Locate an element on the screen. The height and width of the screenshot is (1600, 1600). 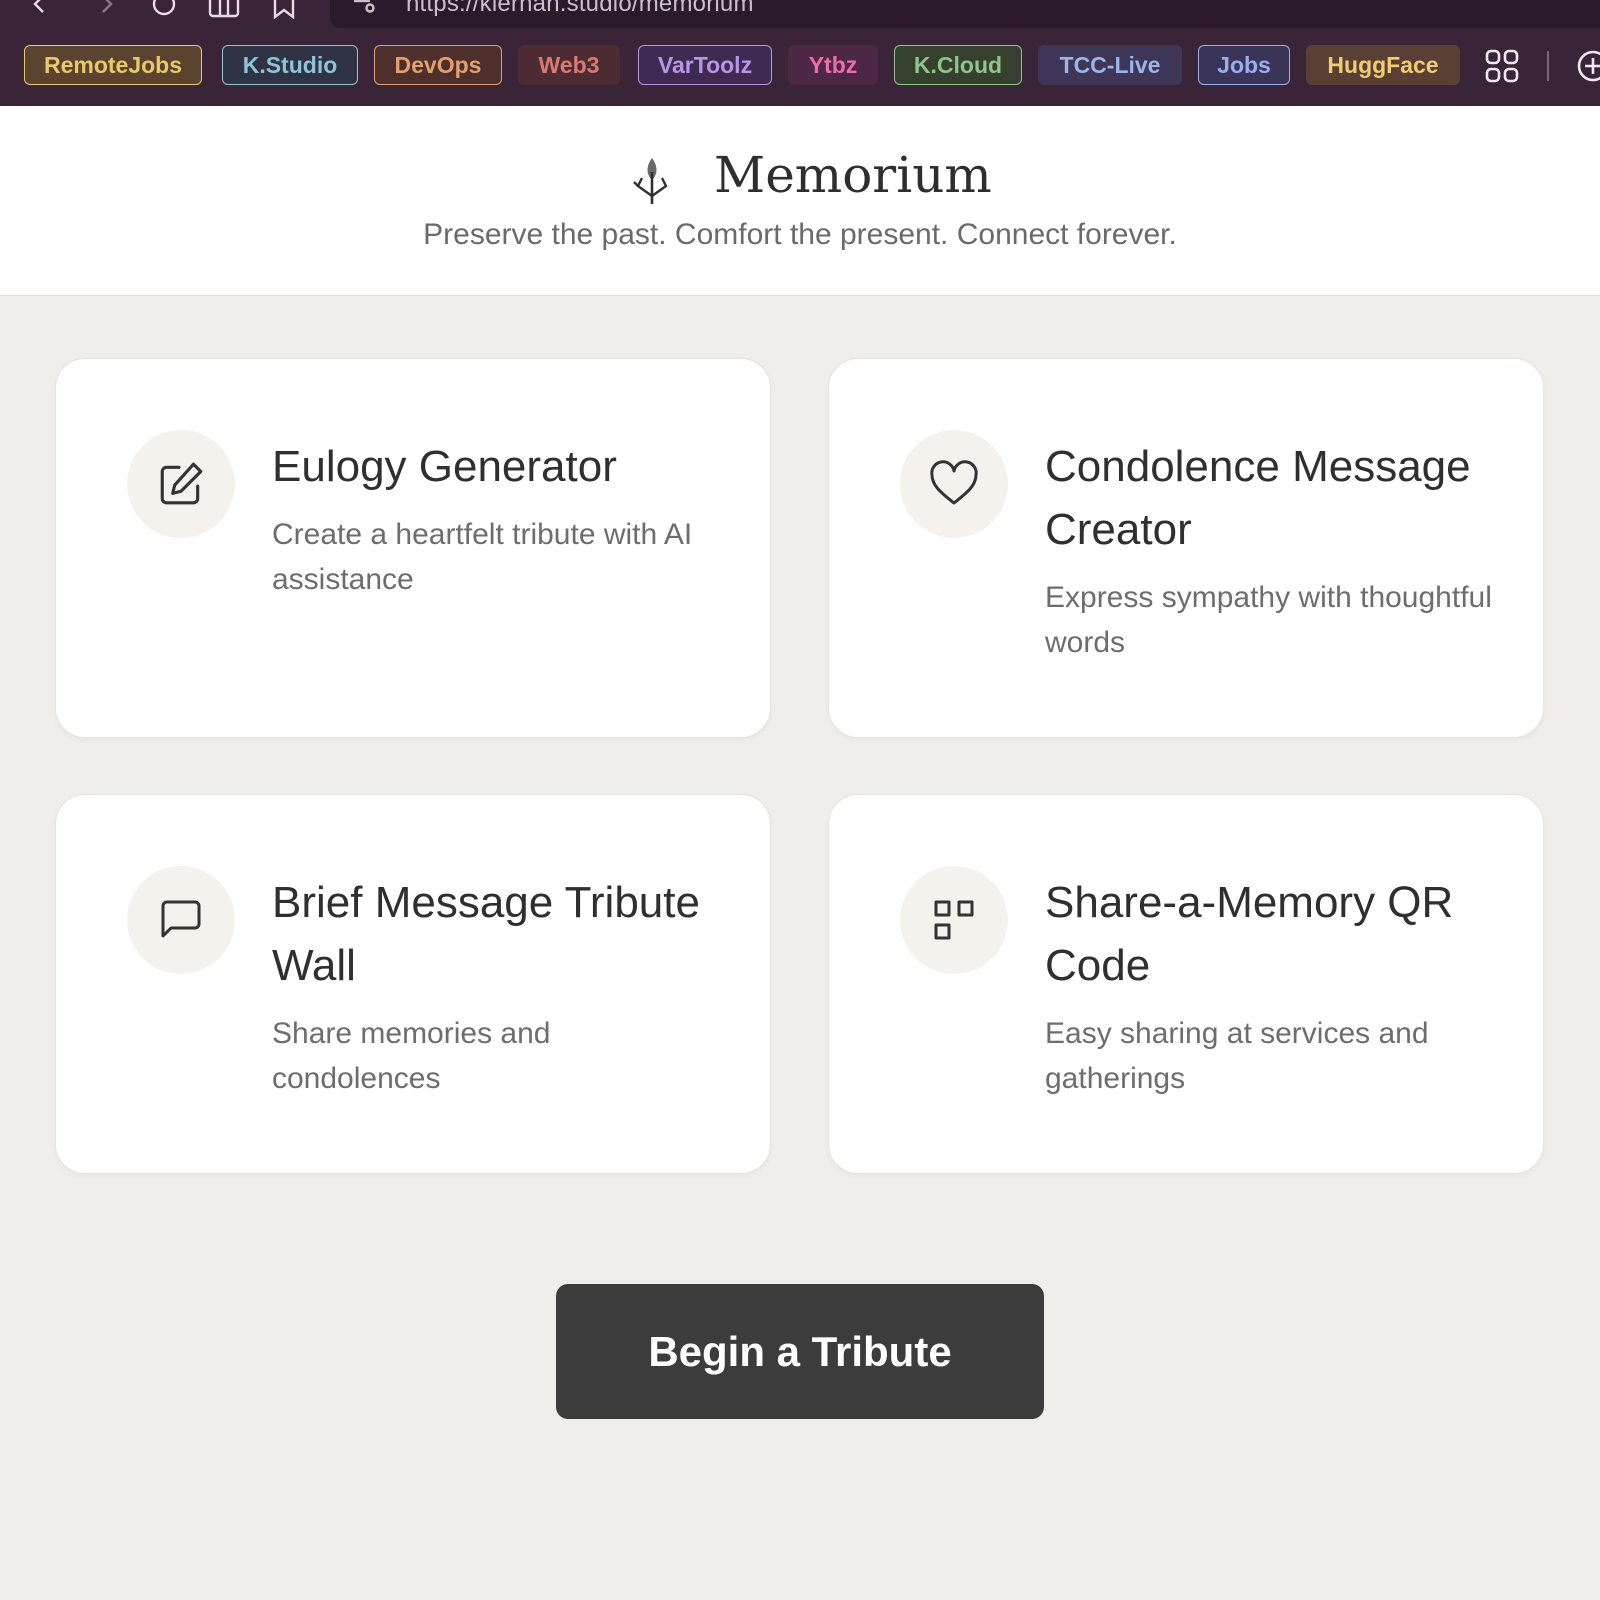
card-title: Brief Message Tribute Wall is located at coordinates (486, 934).